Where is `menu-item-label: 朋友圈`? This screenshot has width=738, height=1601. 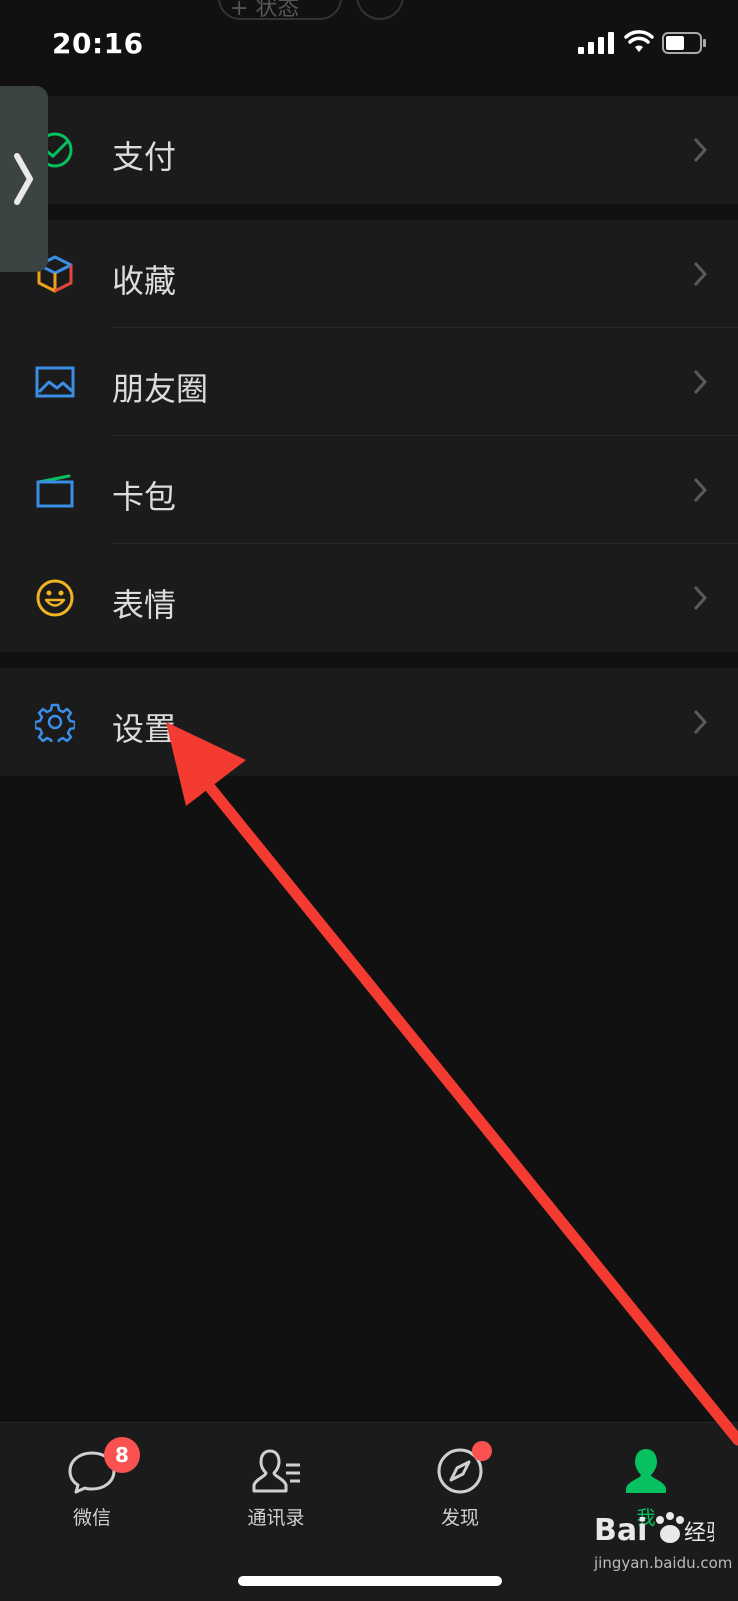 menu-item-label: 朋友圈 is located at coordinates (160, 389).